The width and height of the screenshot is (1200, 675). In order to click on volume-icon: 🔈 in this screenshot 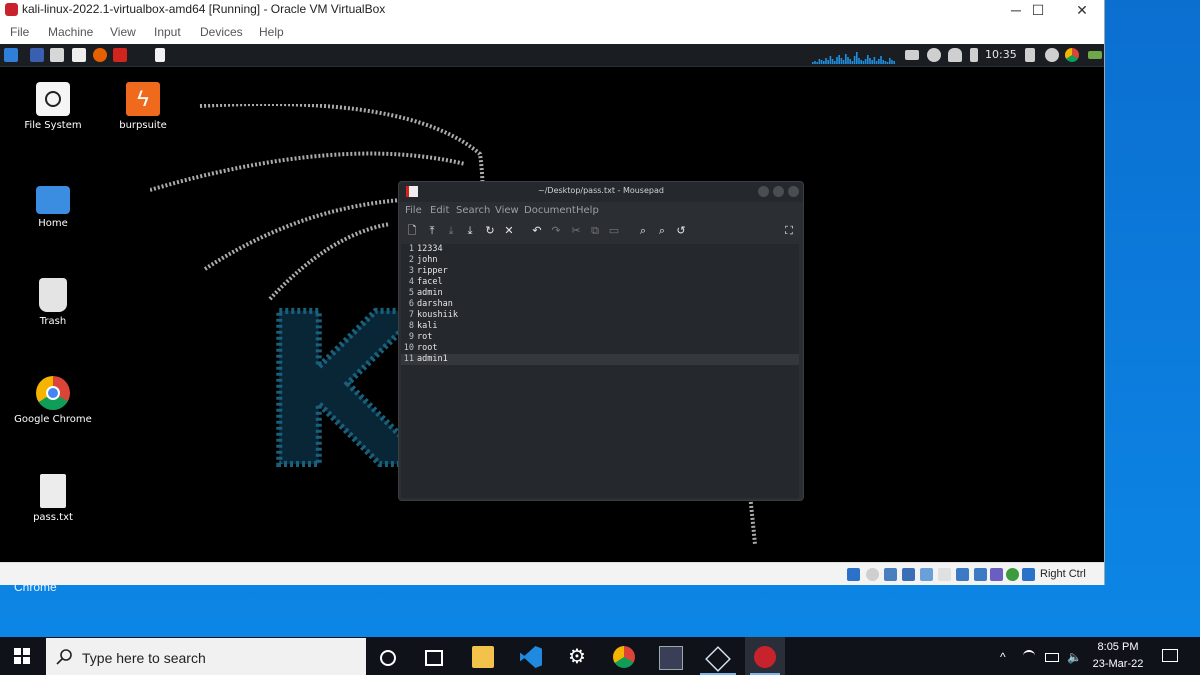, I will do `click(1074, 657)`.